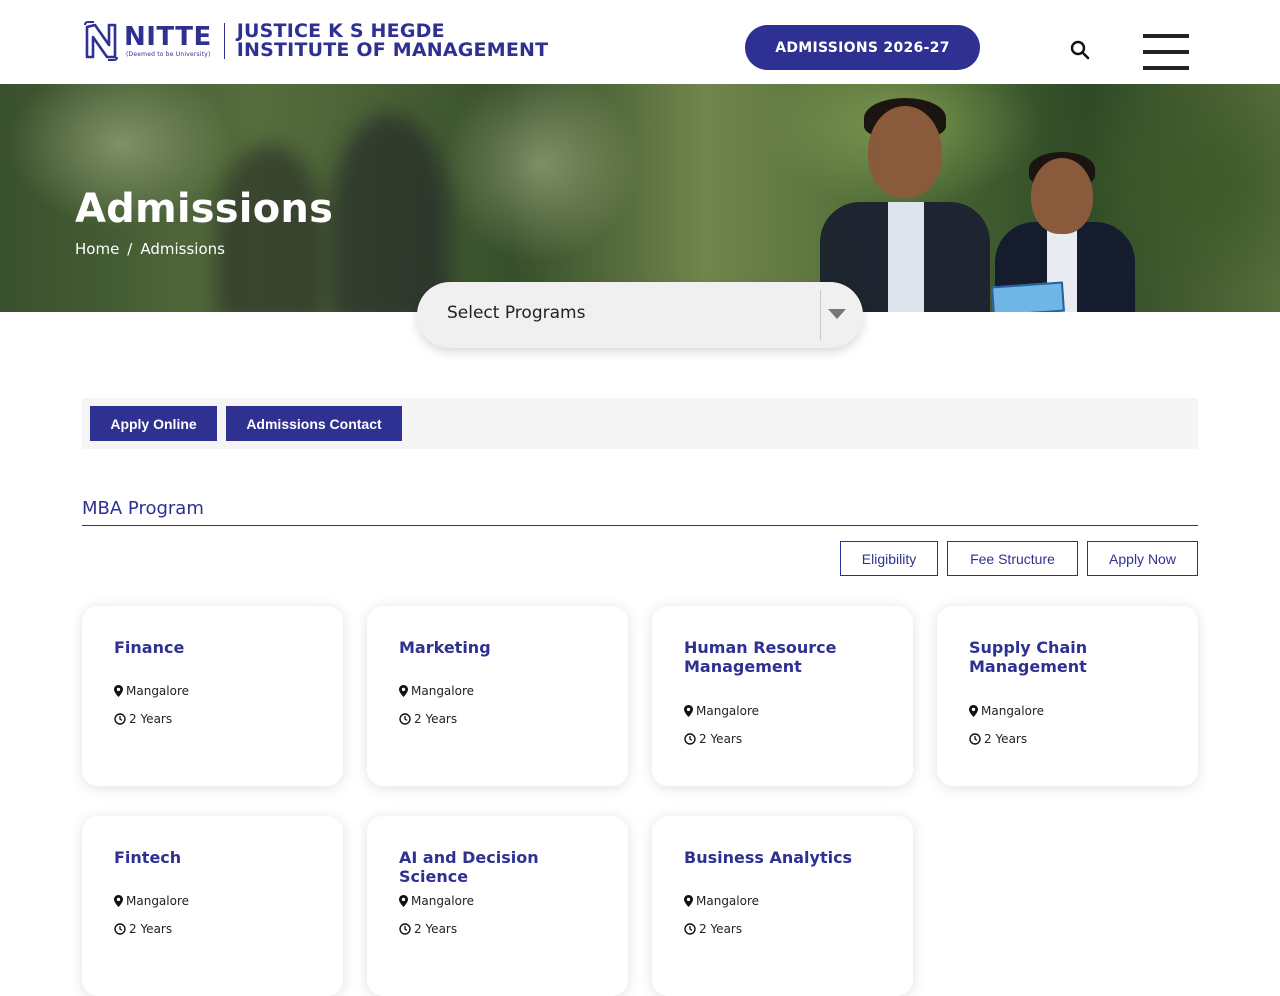 The width and height of the screenshot is (1280, 996). What do you see at coordinates (445, 647) in the screenshot?
I see `program-card-title: Marketing` at bounding box center [445, 647].